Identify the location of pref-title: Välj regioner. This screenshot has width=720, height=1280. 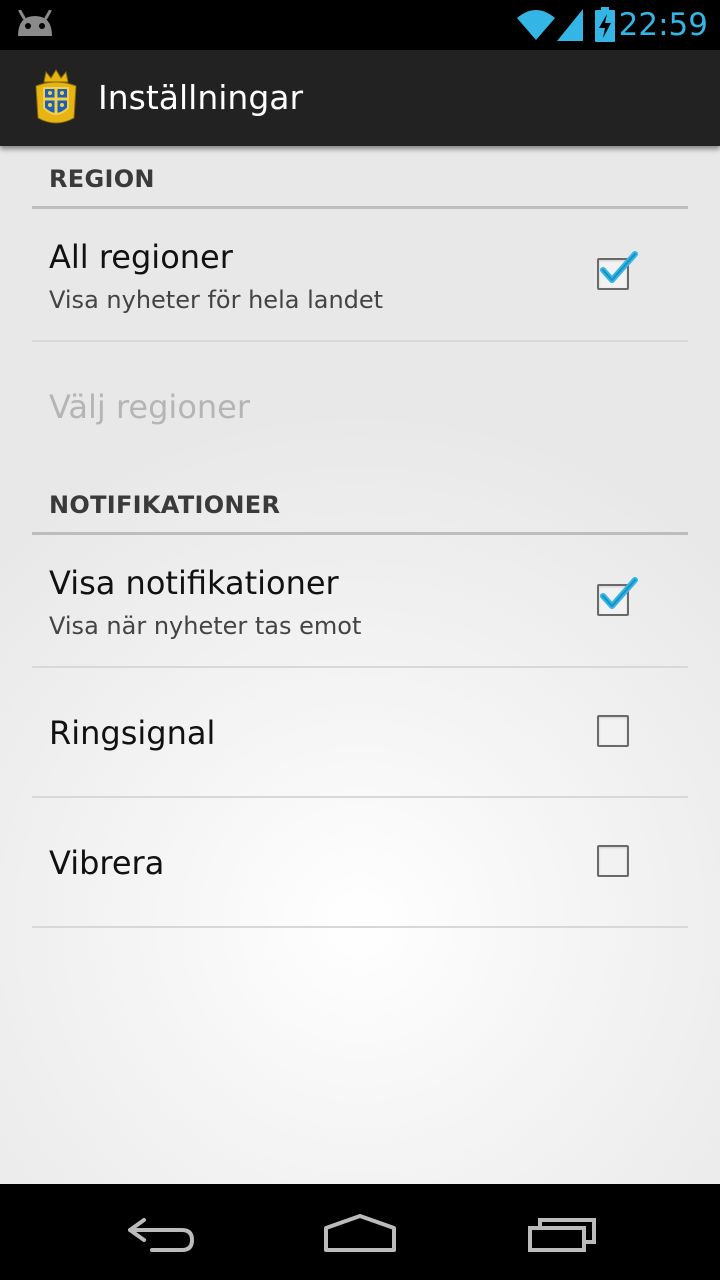
(150, 407).